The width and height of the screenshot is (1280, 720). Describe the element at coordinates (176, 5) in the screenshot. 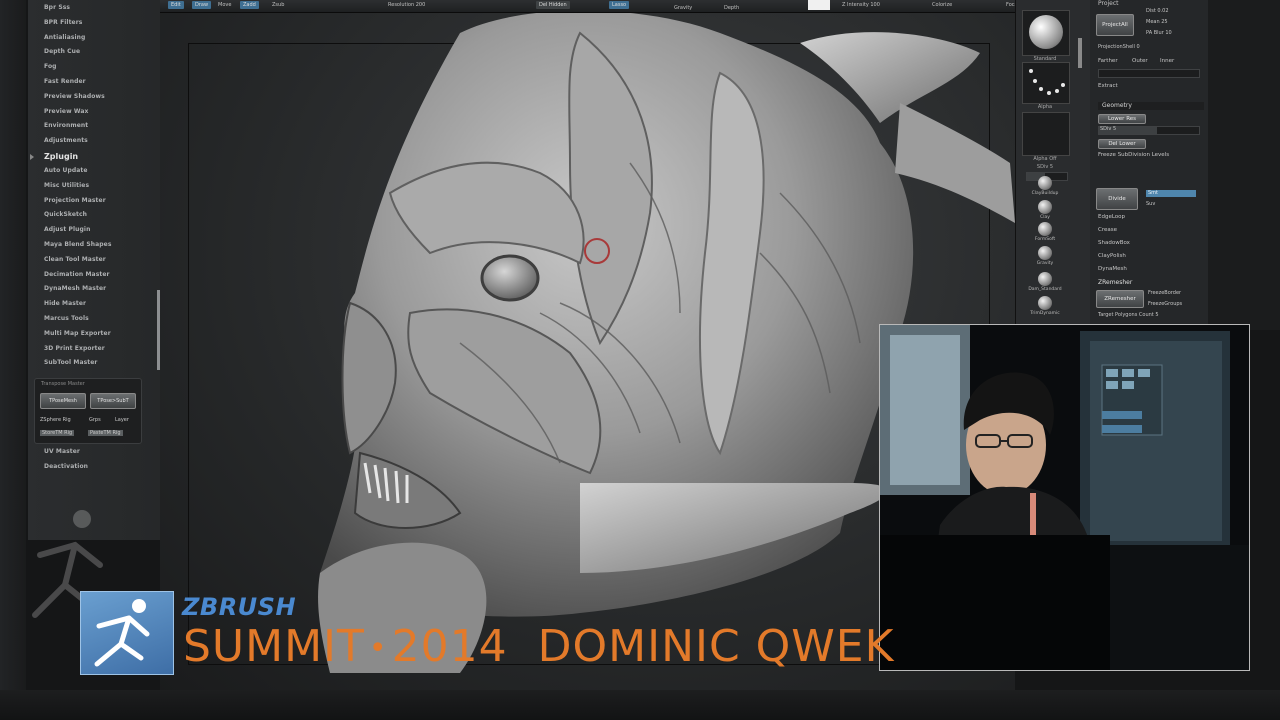

I see `edit-button: Edit` at that location.